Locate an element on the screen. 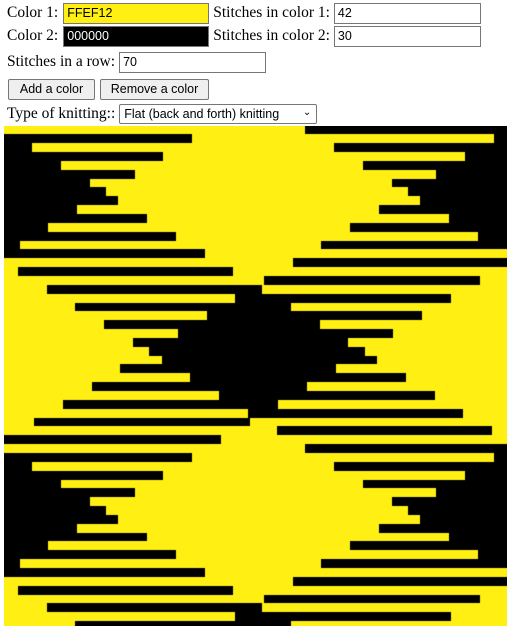 The width and height of the screenshot is (514, 636). color-1-label: Color 1: is located at coordinates (33, 12).